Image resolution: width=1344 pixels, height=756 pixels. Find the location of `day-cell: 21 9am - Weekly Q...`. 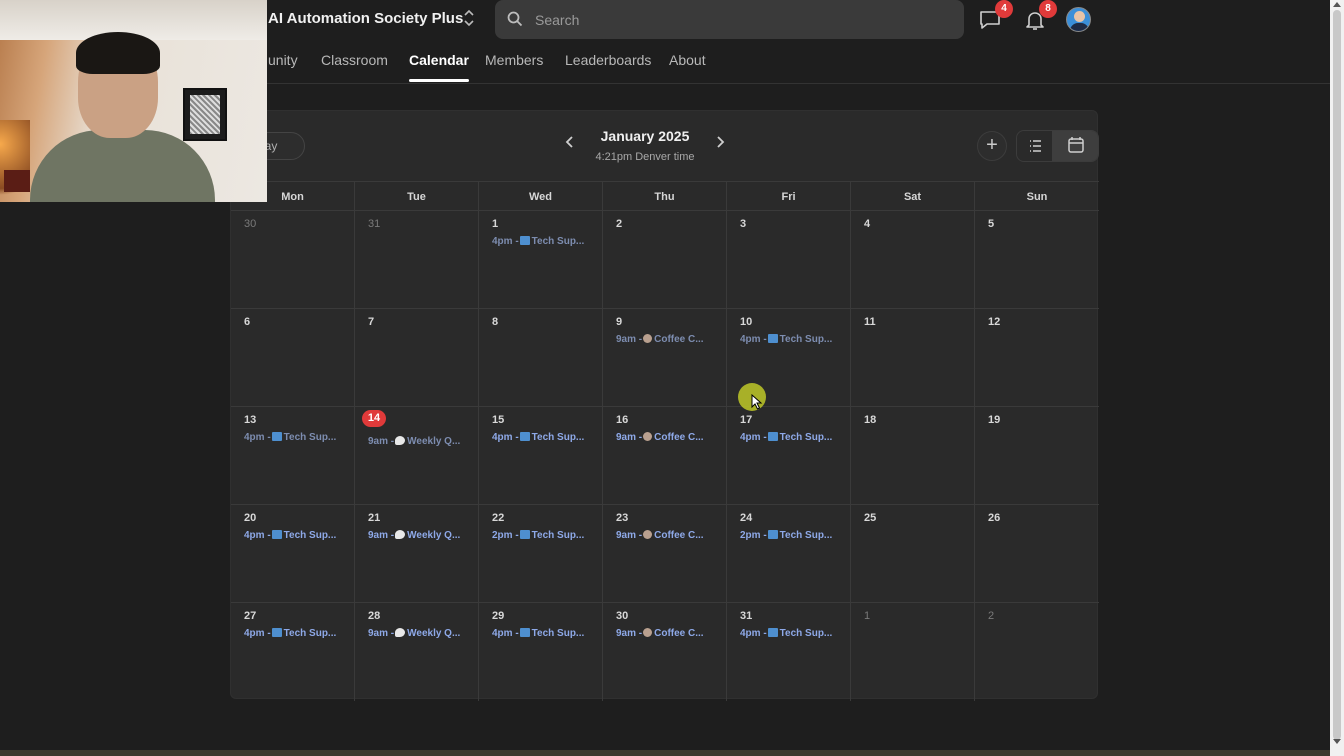

day-cell: 21 9am - Weekly Q... is located at coordinates (417, 554).